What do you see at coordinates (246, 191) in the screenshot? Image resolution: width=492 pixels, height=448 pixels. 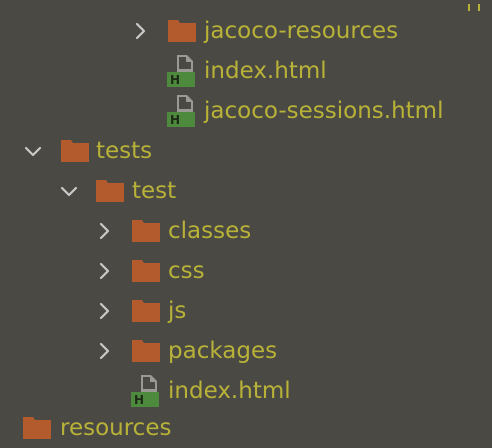 I see `tree-row-test: test` at bounding box center [246, 191].